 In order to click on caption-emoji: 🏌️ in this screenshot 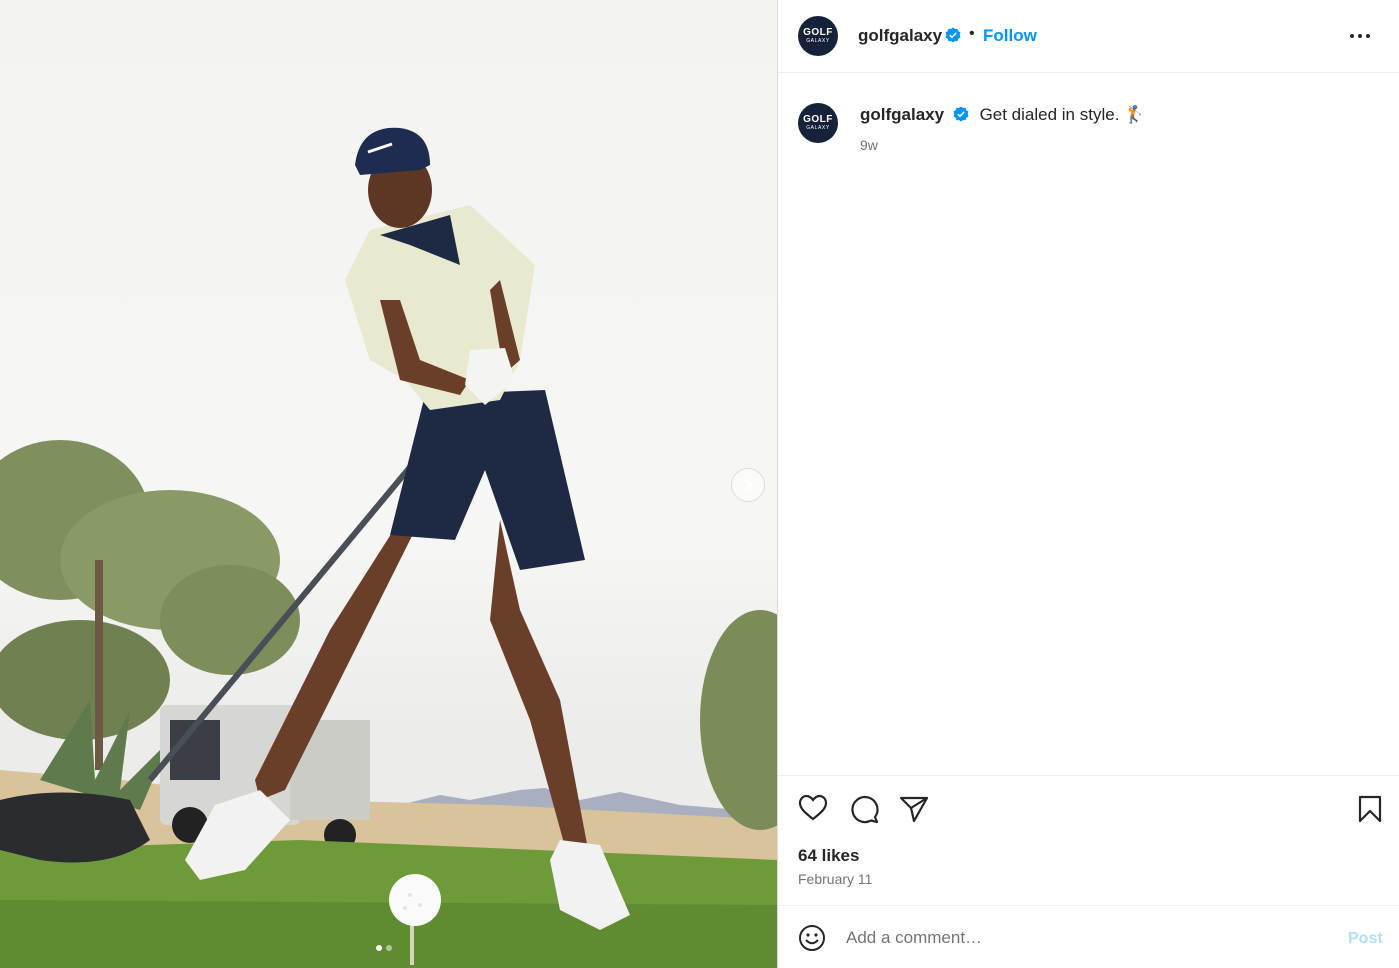, I will do `click(1135, 114)`.